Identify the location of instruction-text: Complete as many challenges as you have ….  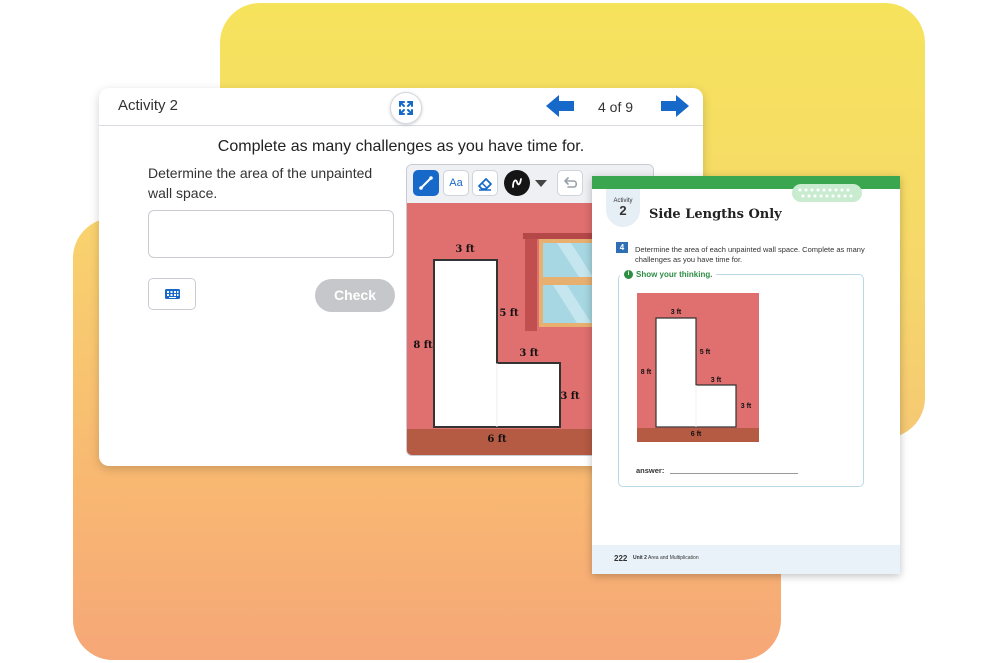
(401, 146).